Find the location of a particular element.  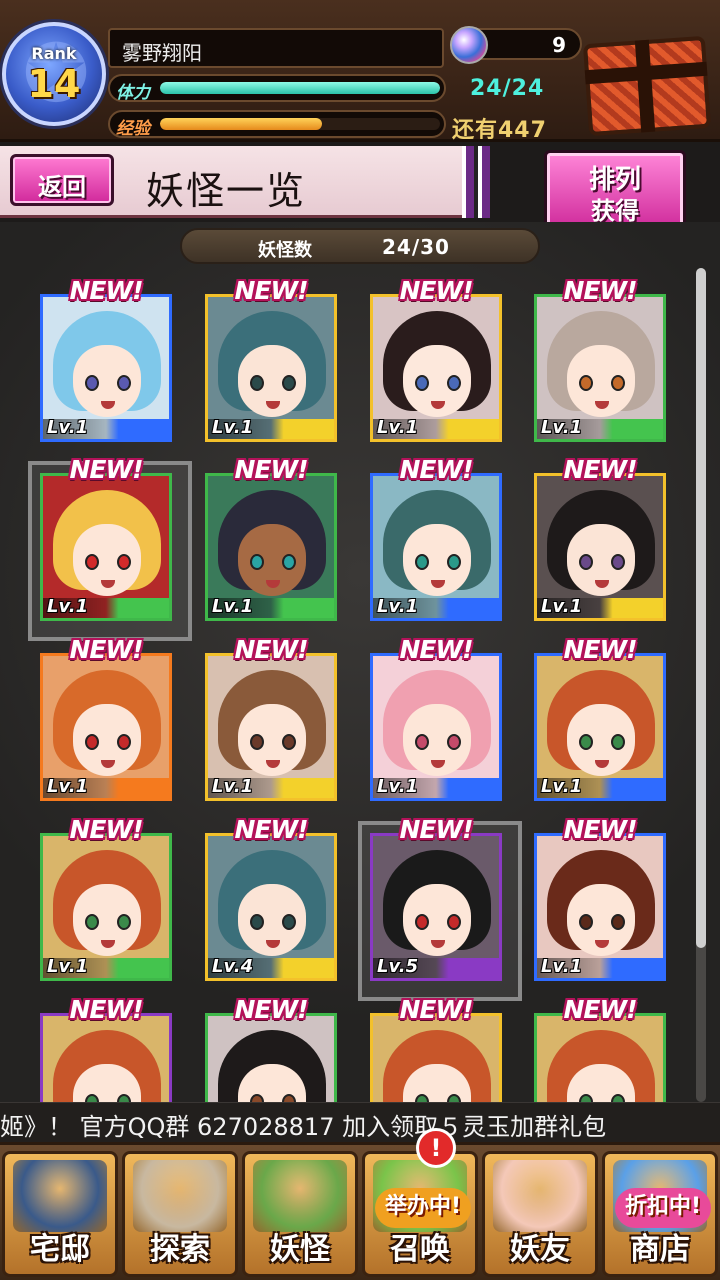

sort-button: 排列 获得 is located at coordinates (625, 188).